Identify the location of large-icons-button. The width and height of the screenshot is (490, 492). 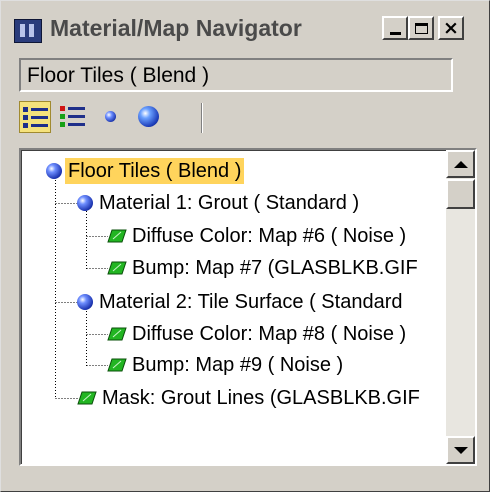
(149, 117).